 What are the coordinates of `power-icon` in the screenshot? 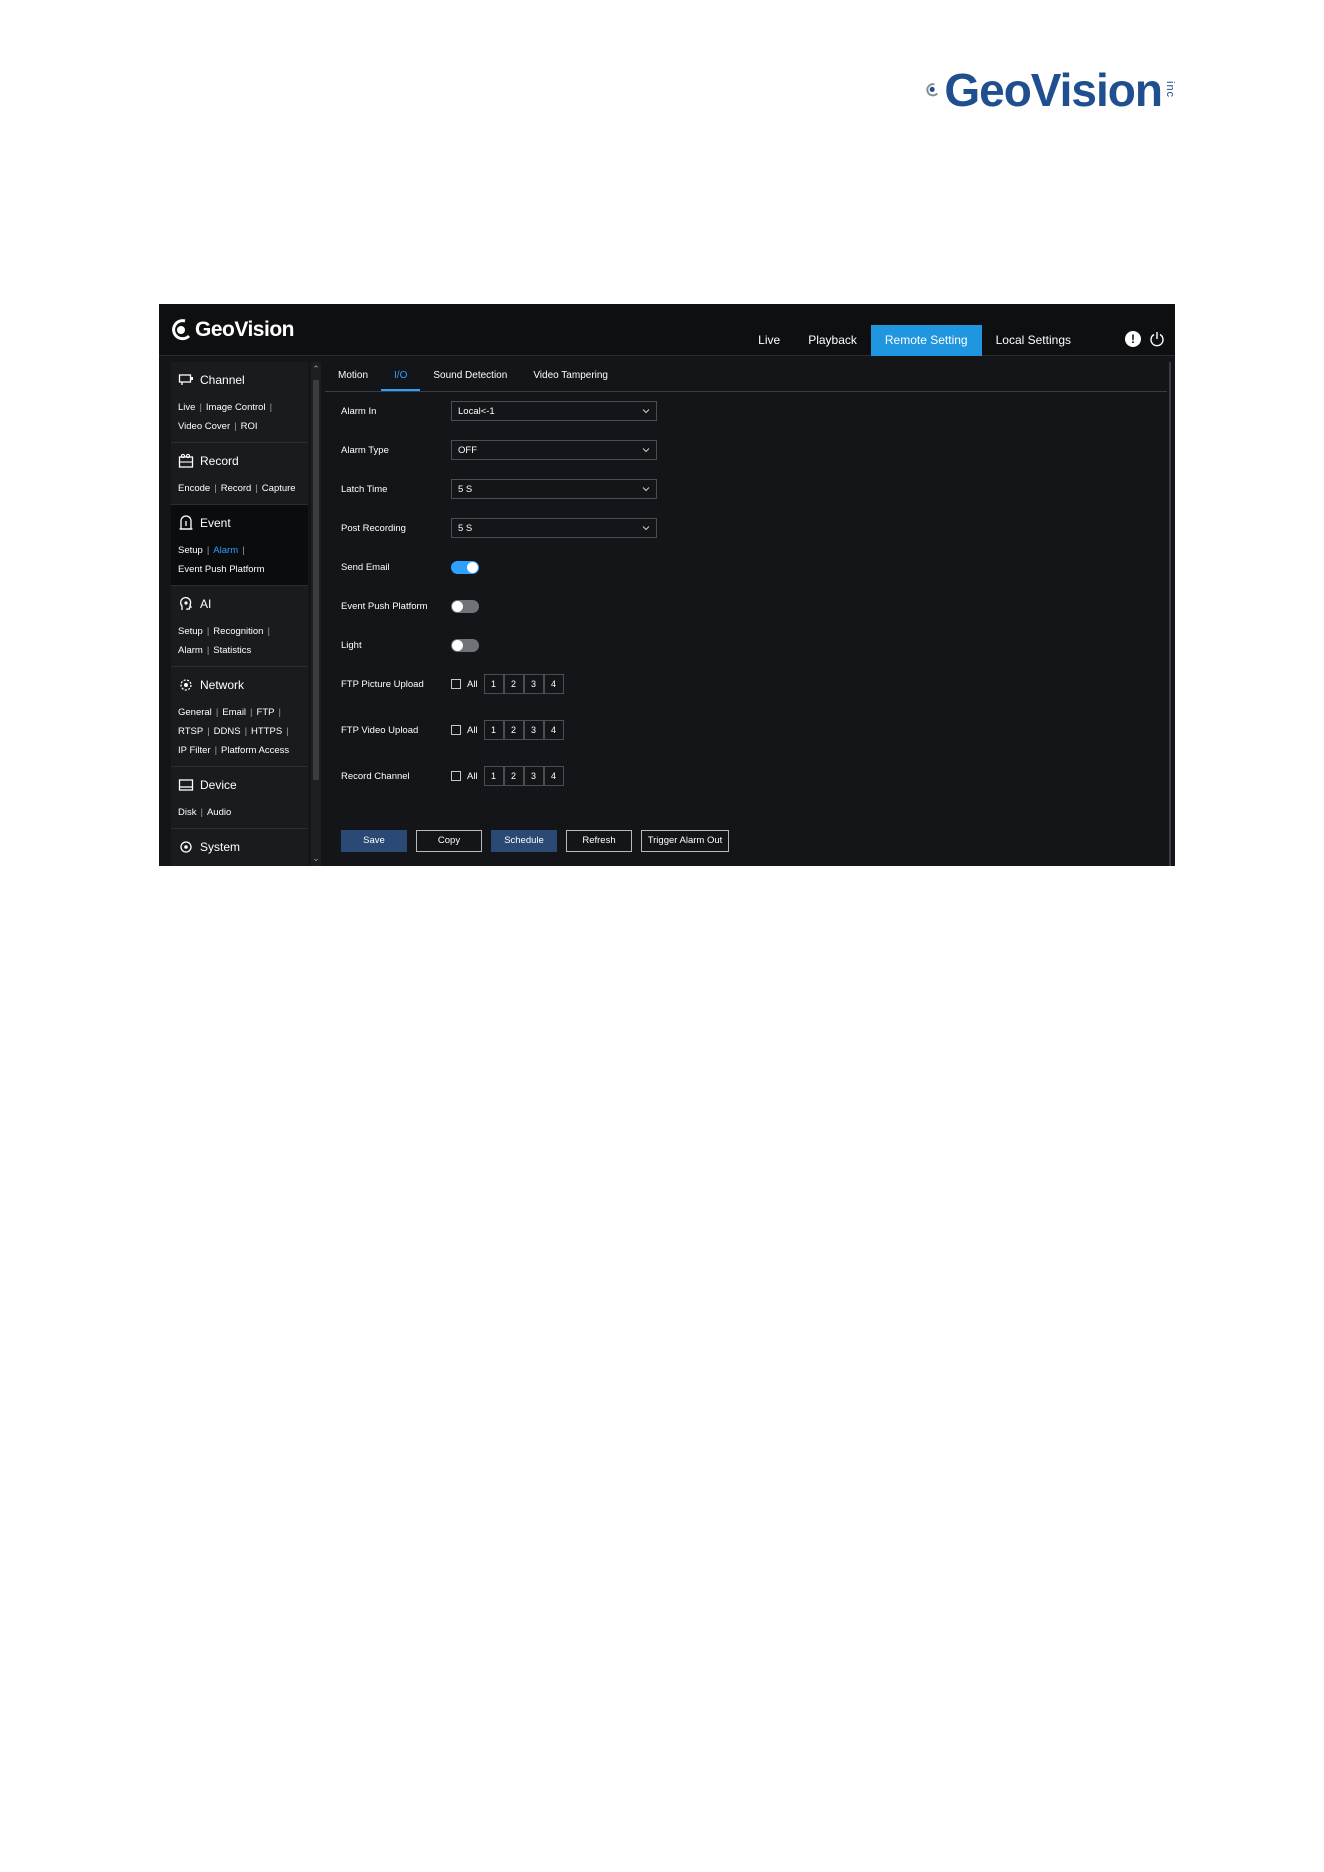 It's located at (1157, 339).